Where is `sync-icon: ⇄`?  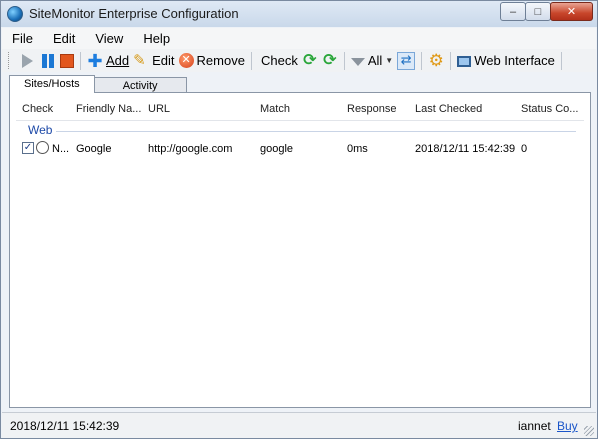 sync-icon: ⇄ is located at coordinates (406, 60).